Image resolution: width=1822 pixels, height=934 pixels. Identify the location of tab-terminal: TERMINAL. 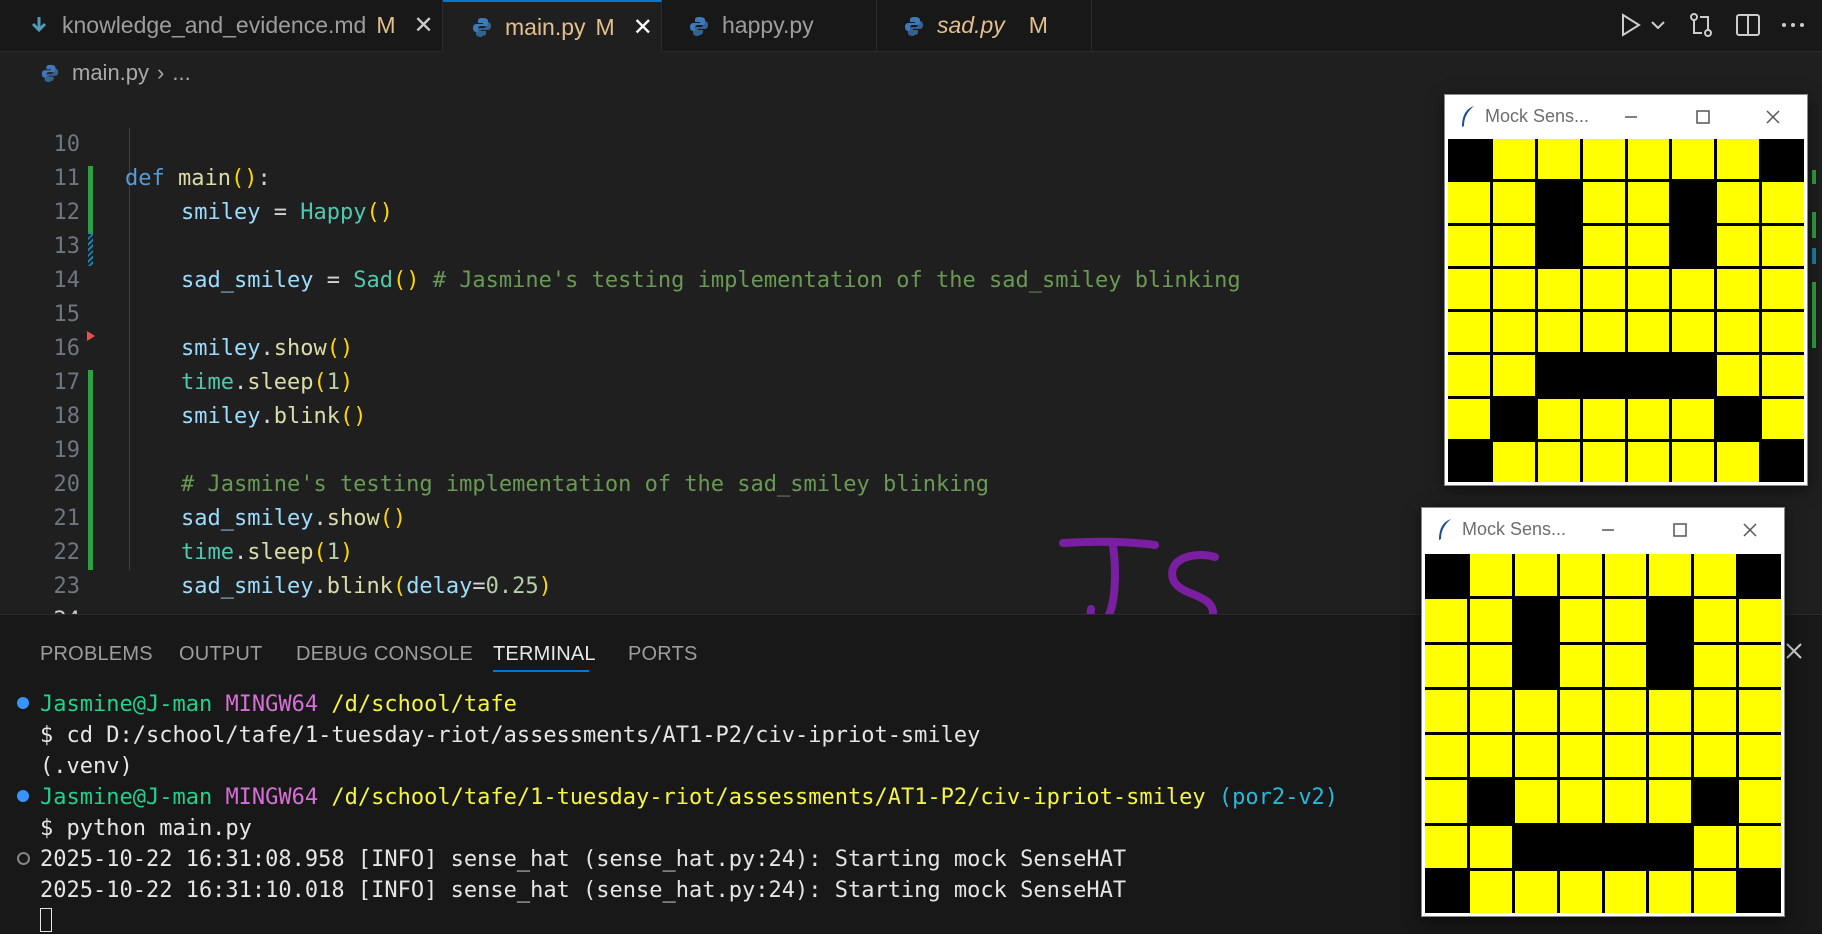
(544, 654).